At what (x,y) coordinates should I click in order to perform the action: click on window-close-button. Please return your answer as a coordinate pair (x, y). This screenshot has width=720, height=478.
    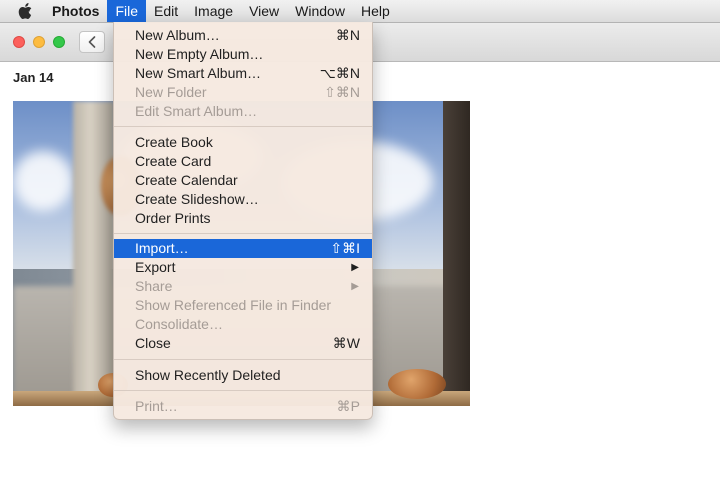
    Looking at the image, I should click on (19, 42).